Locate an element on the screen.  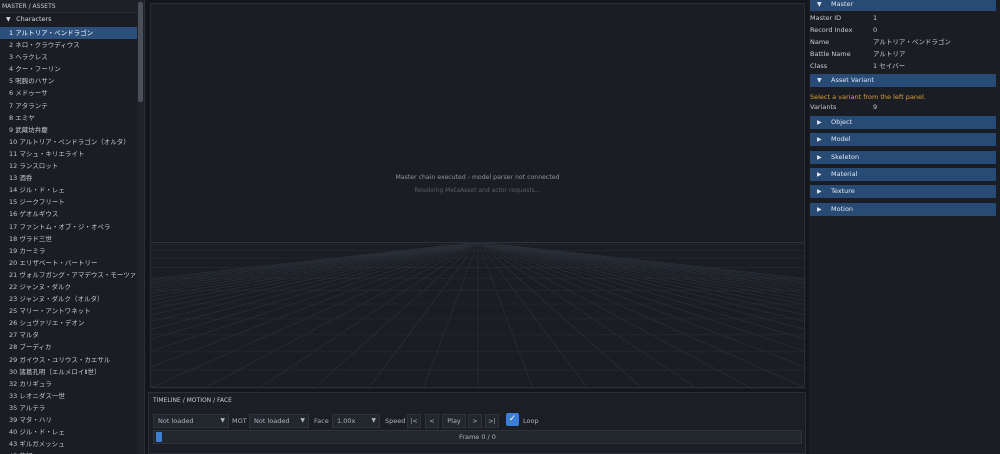
section-model: ▶ Model is located at coordinates (903, 140).